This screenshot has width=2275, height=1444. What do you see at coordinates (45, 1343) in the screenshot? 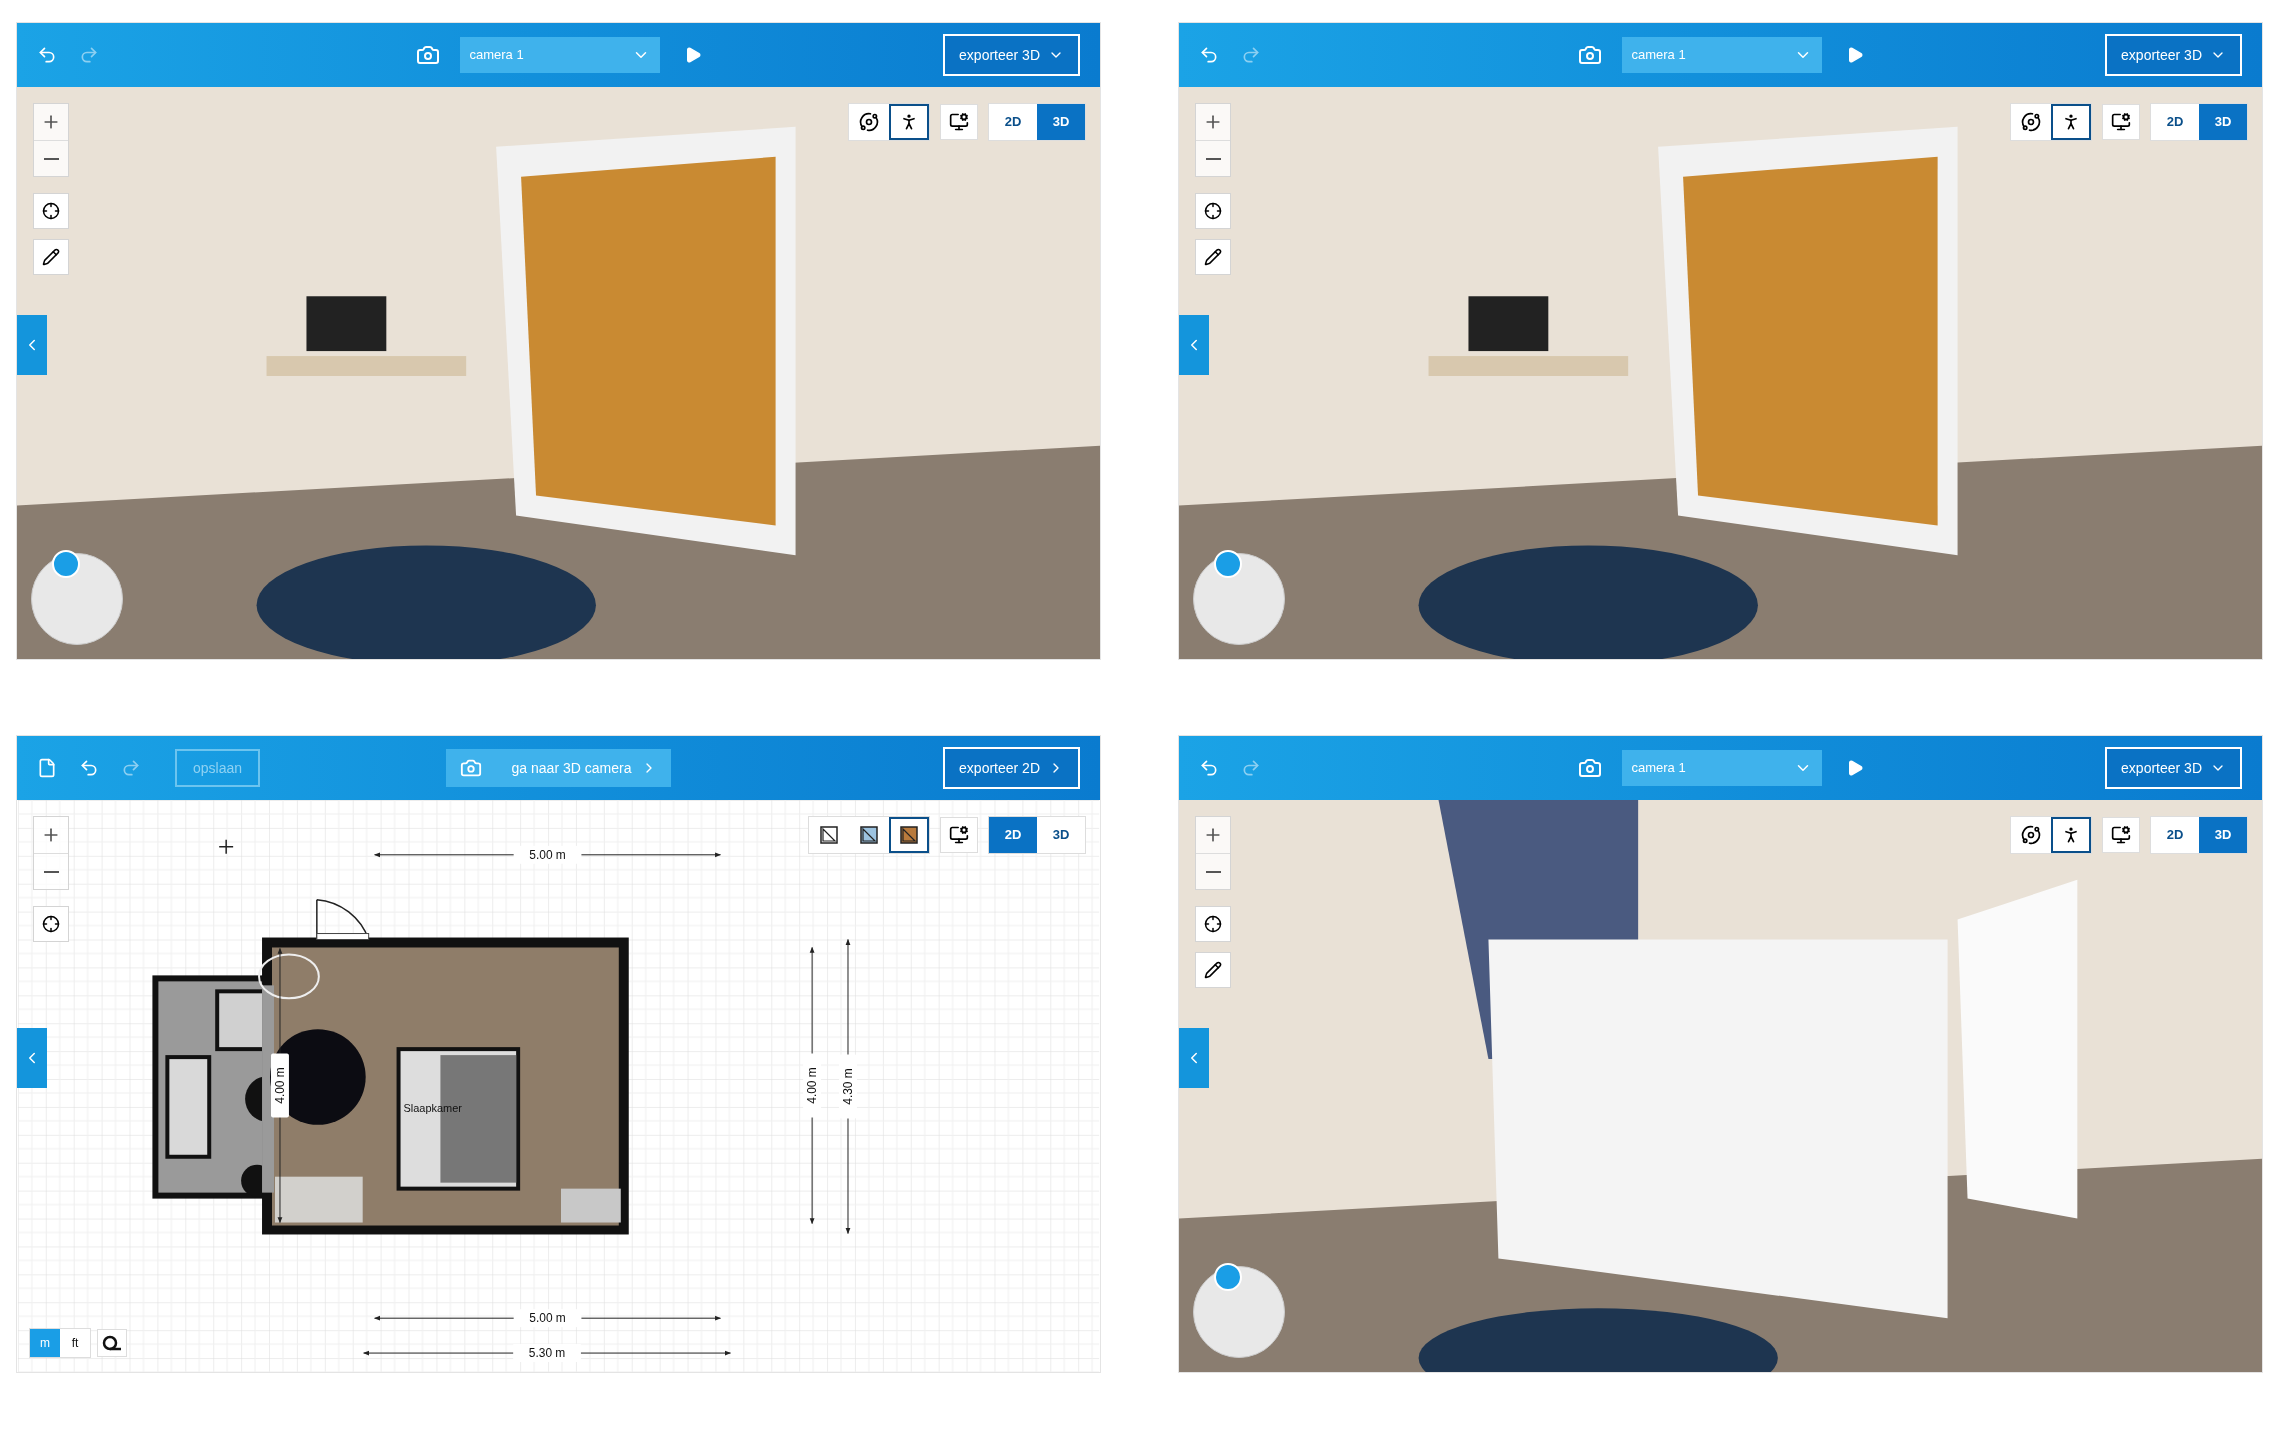
I see `unit-toggle: m` at bounding box center [45, 1343].